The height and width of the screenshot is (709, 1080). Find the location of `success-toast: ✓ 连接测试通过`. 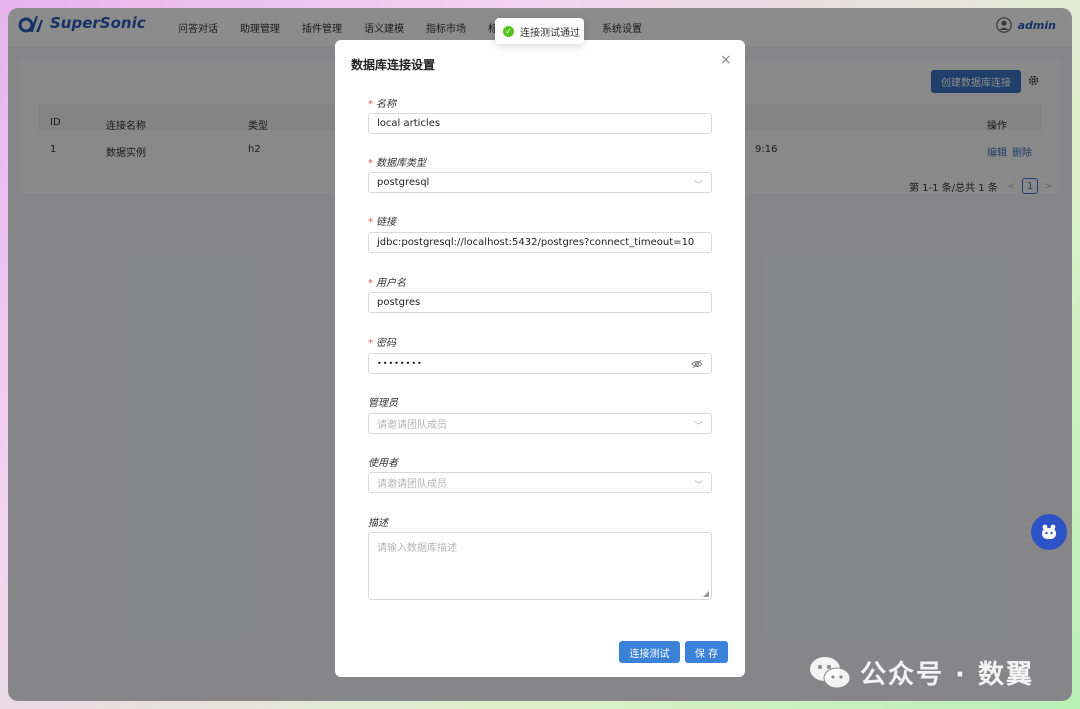

success-toast: ✓ 连接测试通过 is located at coordinates (539, 31).